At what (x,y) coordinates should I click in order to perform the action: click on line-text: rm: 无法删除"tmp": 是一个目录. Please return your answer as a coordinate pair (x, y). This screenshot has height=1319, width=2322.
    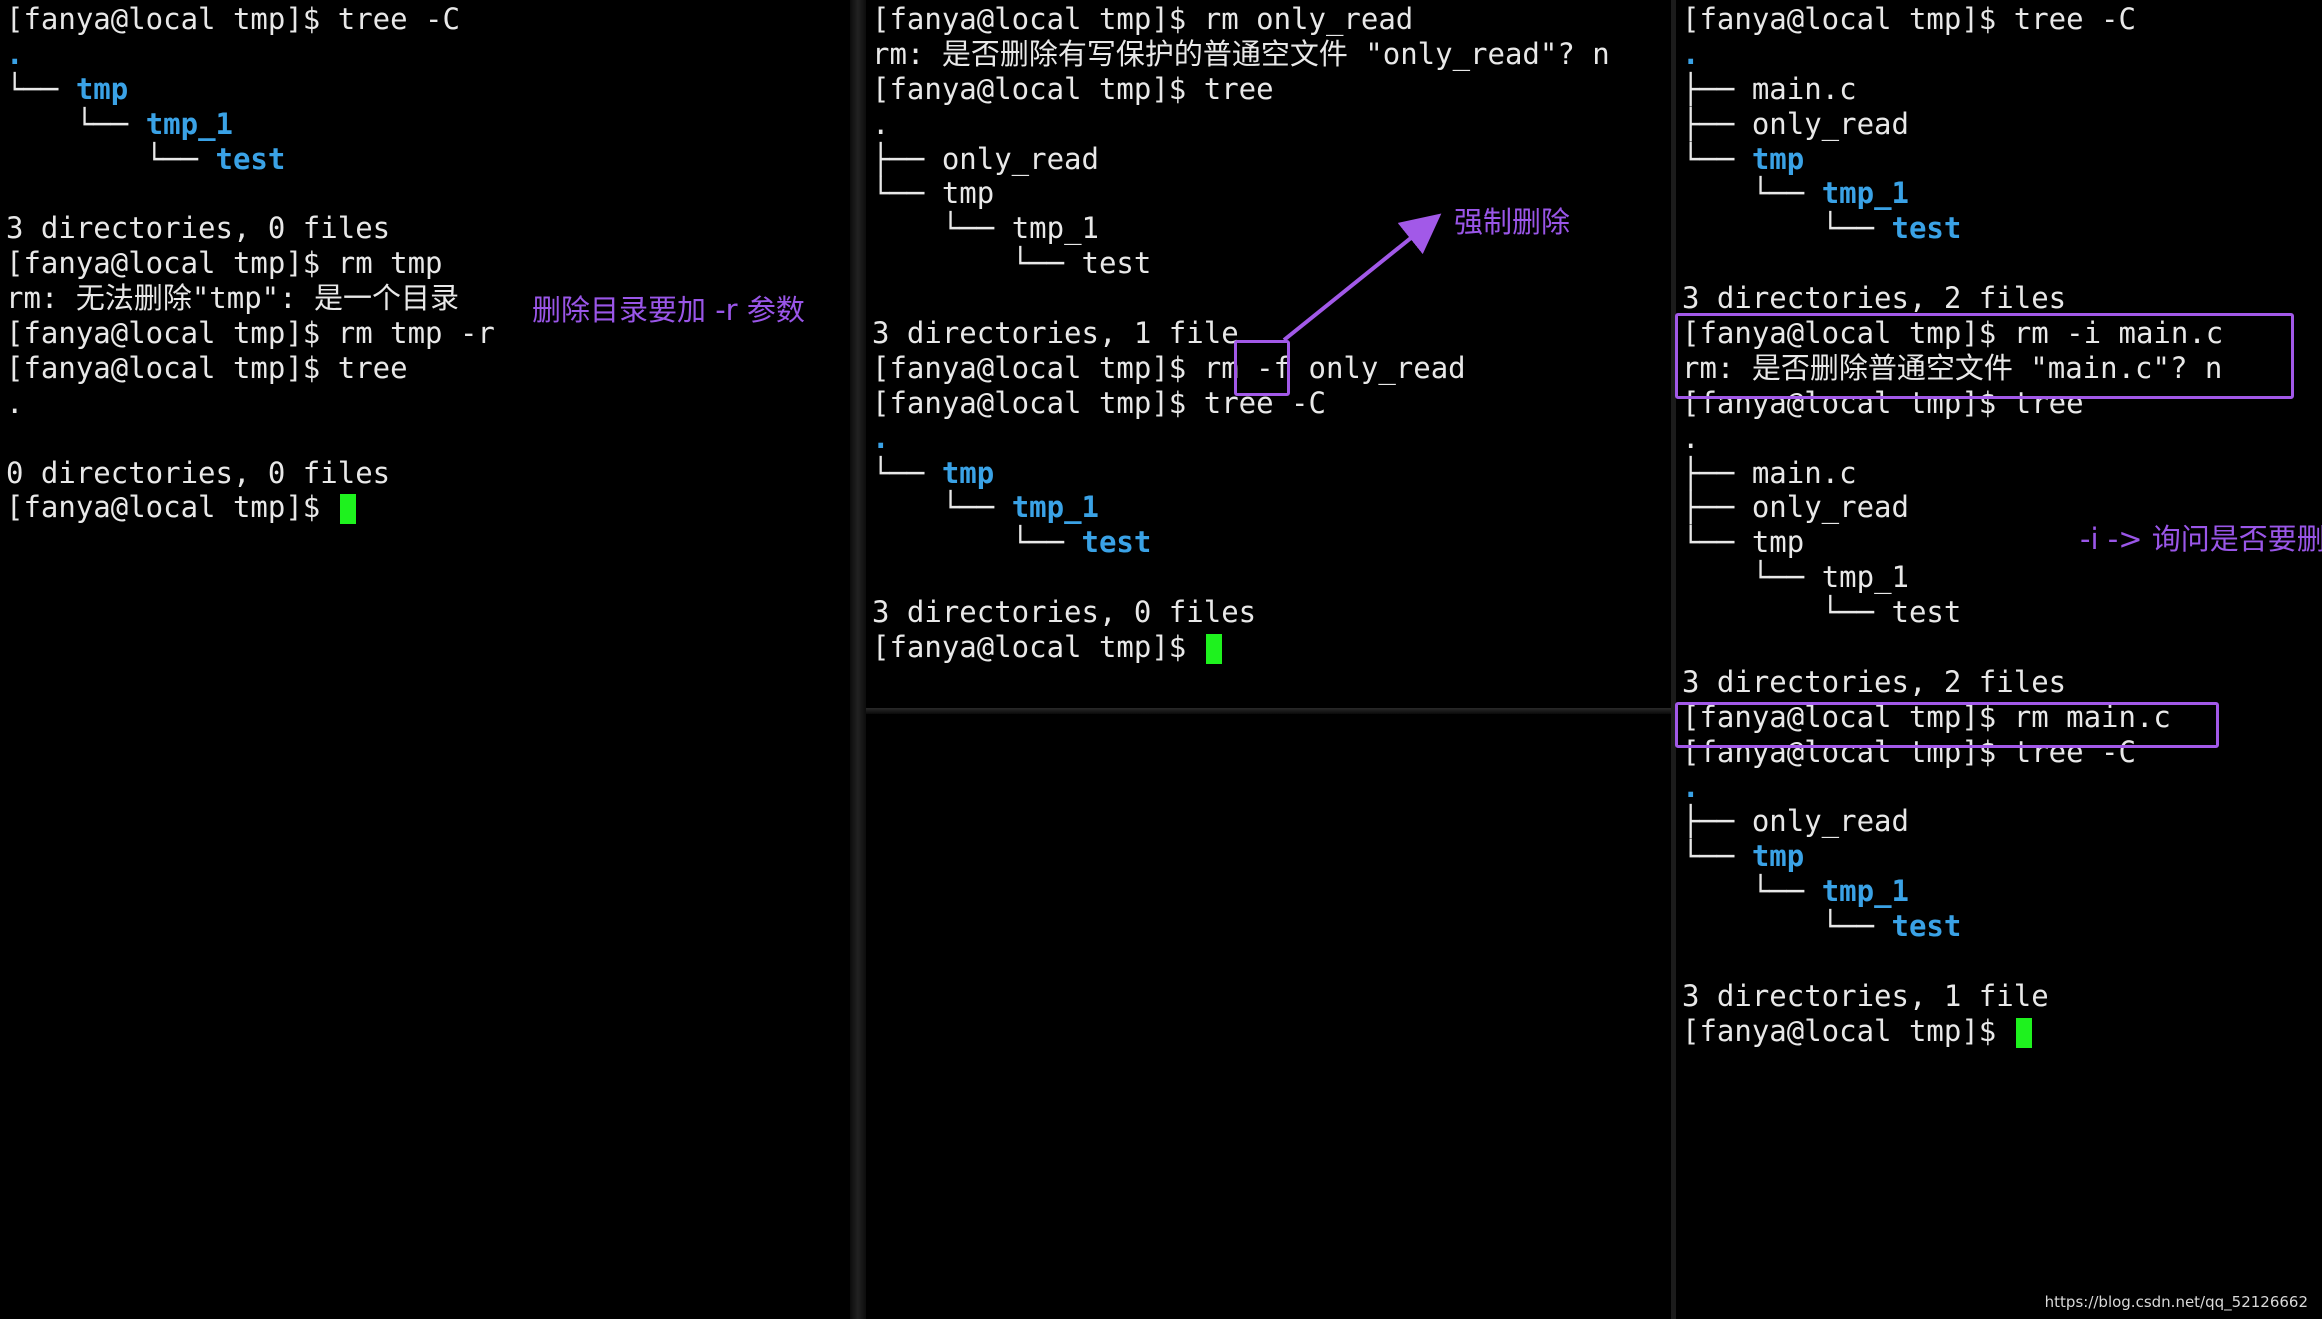
    Looking at the image, I should click on (233, 298).